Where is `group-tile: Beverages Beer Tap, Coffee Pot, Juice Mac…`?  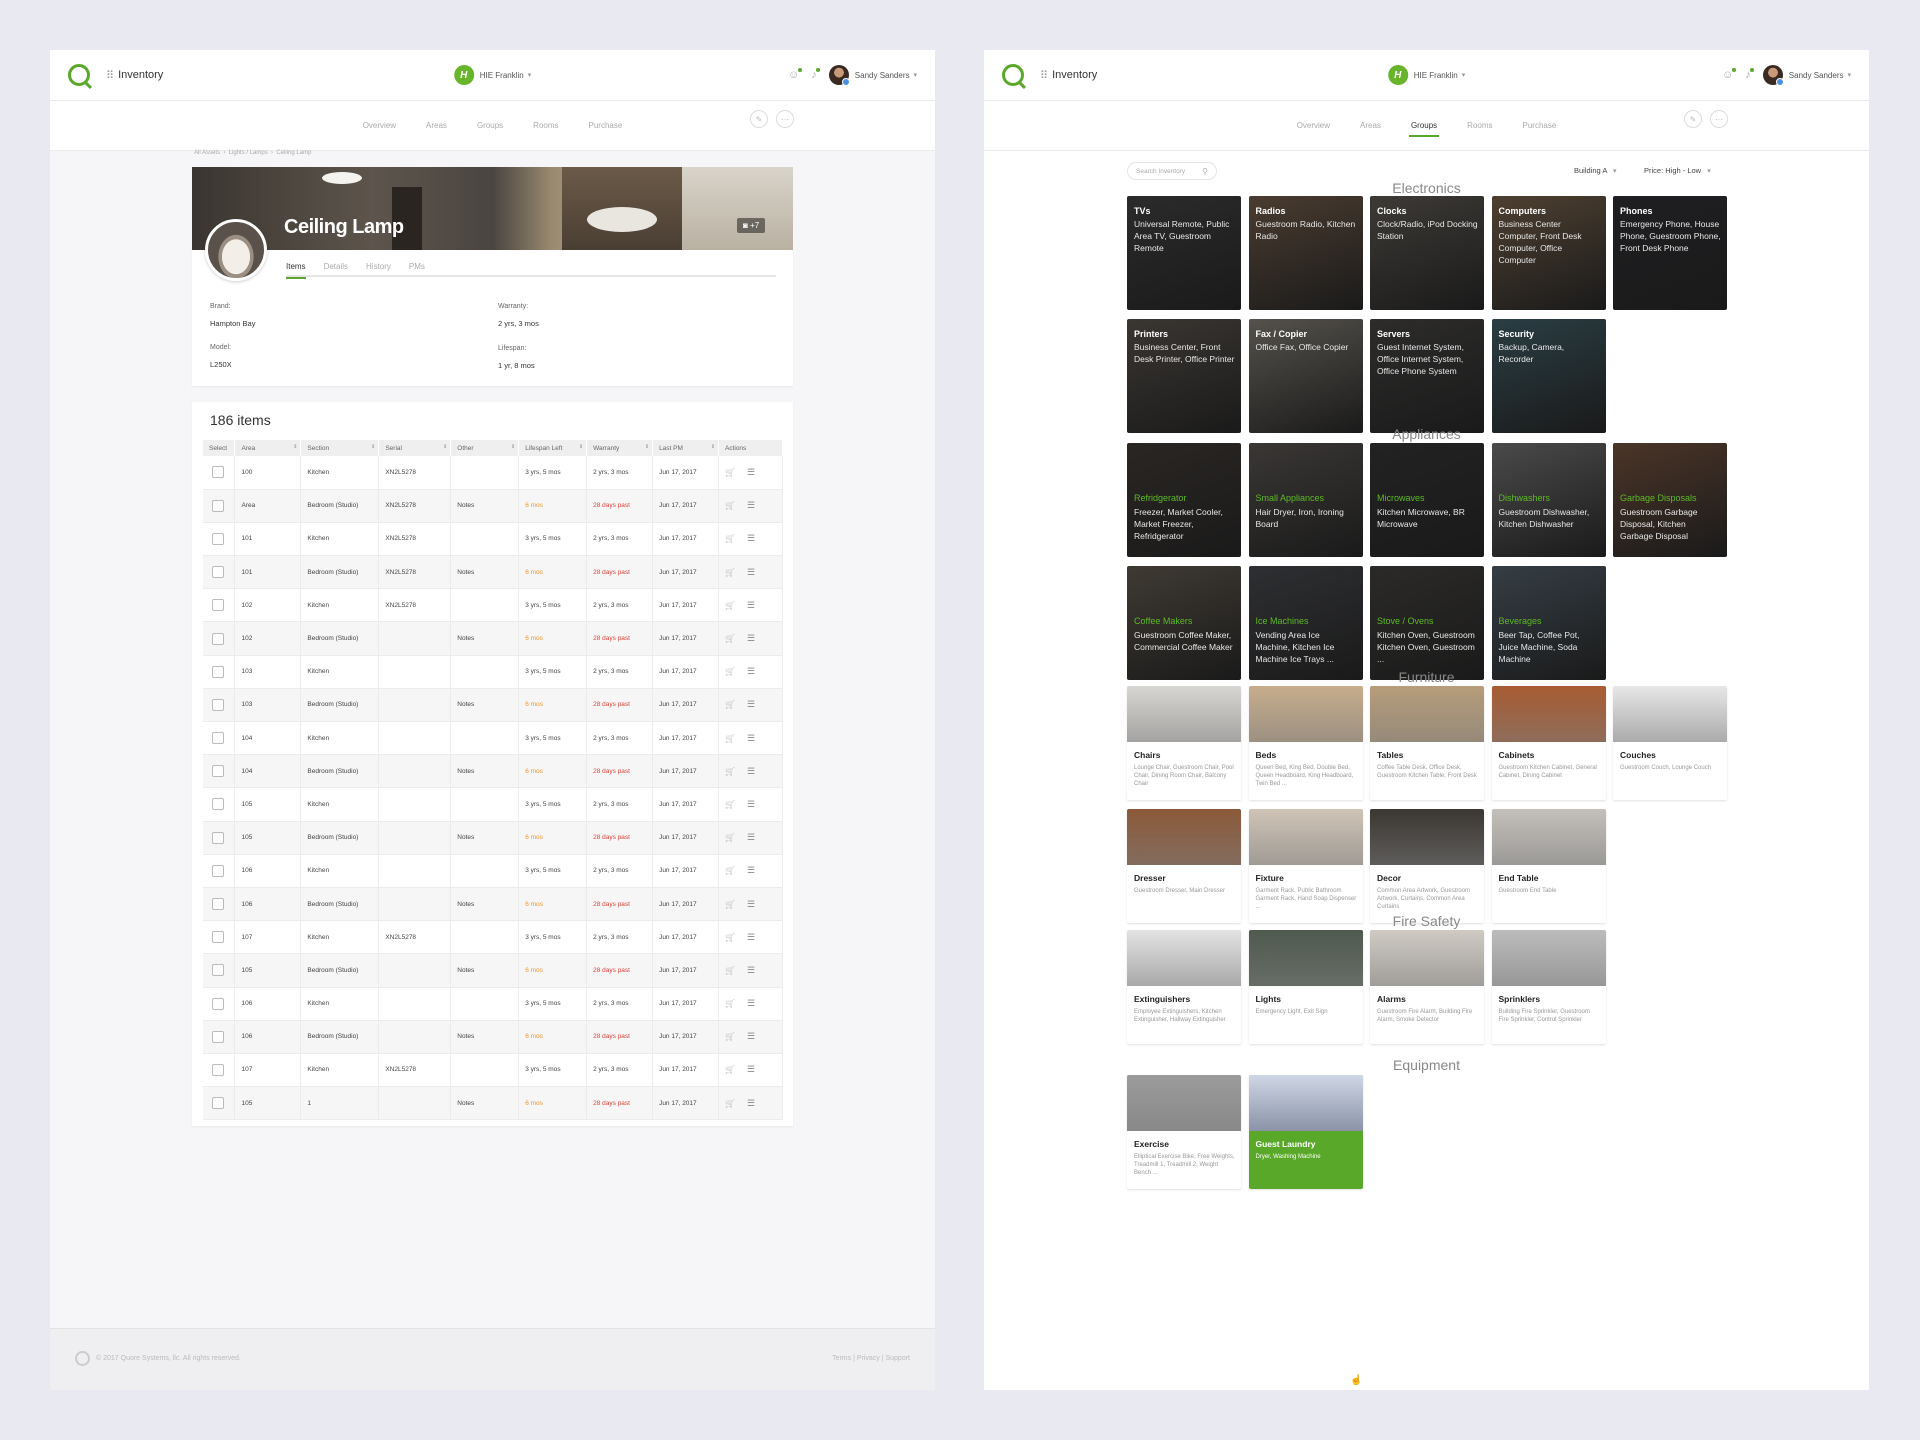
group-tile: Beverages Beer Tap, Coffee Pot, Juice Mac… is located at coordinates (1548, 623).